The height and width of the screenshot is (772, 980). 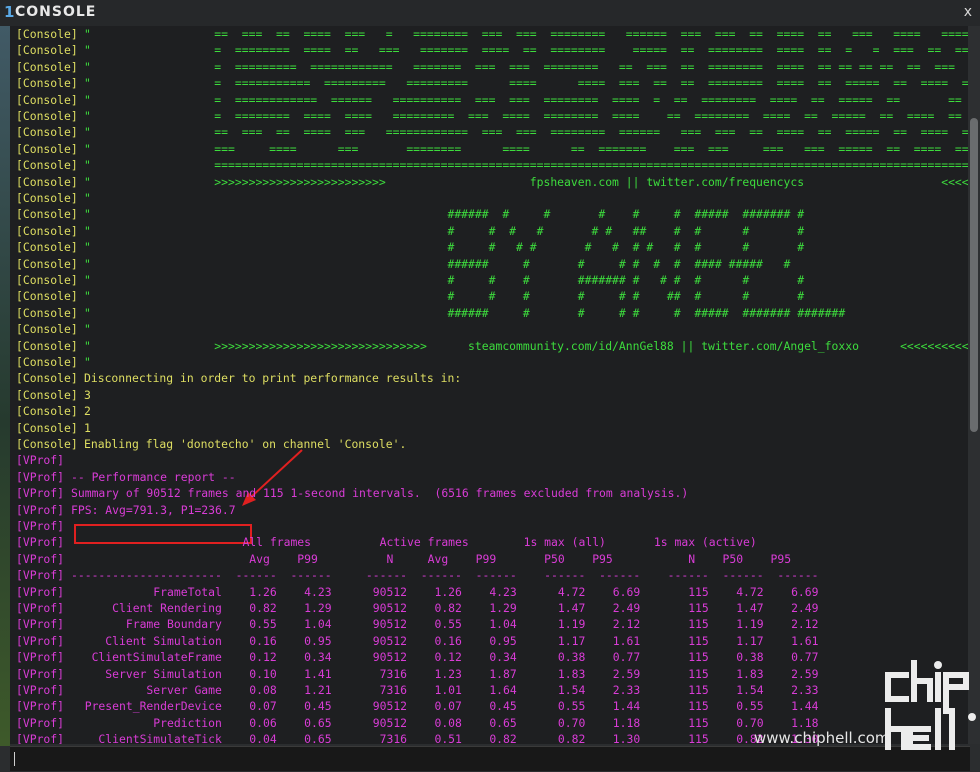 What do you see at coordinates (431, 559) in the screenshot?
I see `log-message: Avg P99 N Avg P99 P50 P95 N P50 P95` at bounding box center [431, 559].